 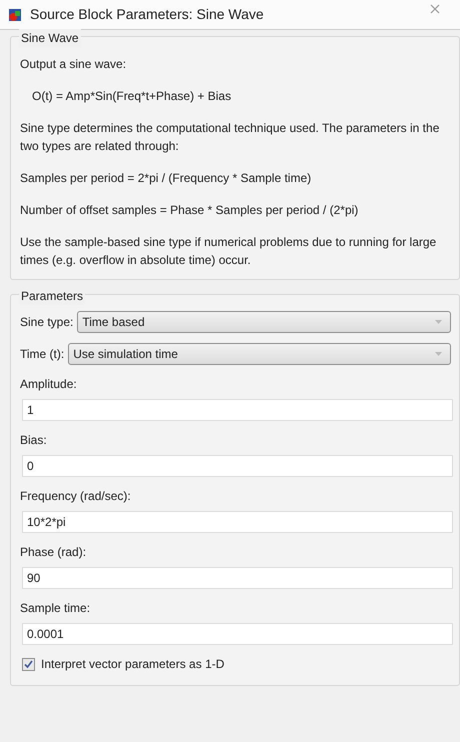 I want to click on close-icon, so click(x=435, y=9).